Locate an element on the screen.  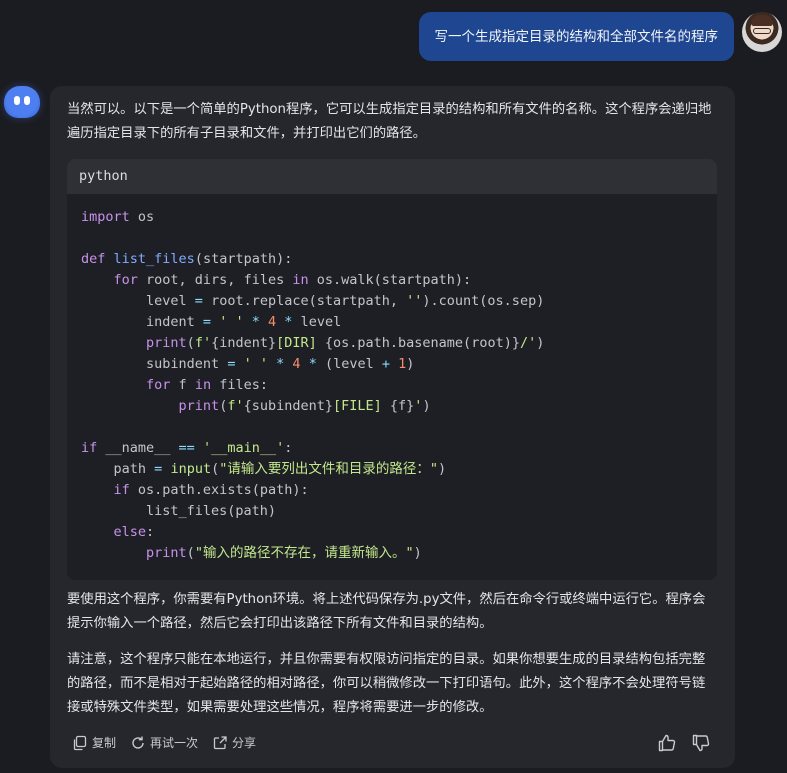
code-token: indent is located at coordinates (142, 322).